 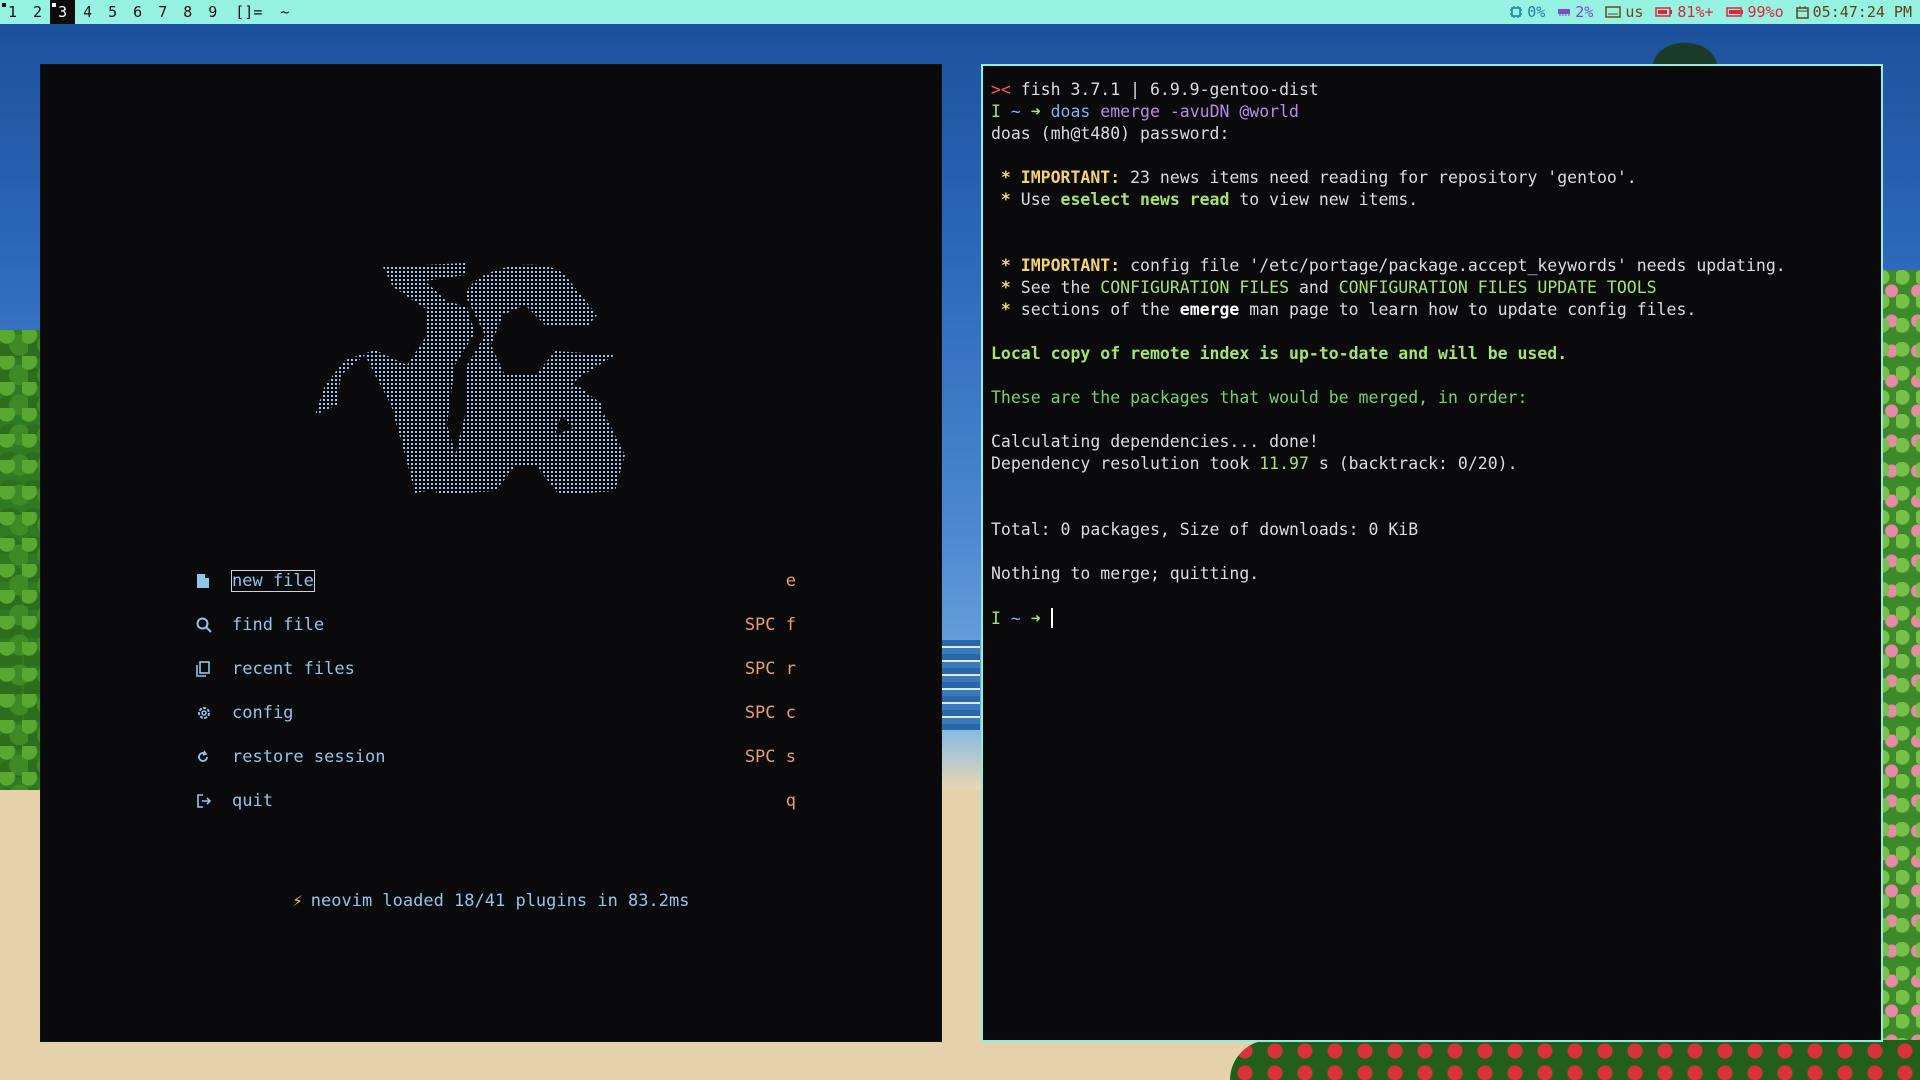 What do you see at coordinates (87, 12) in the screenshot?
I see `workspace-4: 4` at bounding box center [87, 12].